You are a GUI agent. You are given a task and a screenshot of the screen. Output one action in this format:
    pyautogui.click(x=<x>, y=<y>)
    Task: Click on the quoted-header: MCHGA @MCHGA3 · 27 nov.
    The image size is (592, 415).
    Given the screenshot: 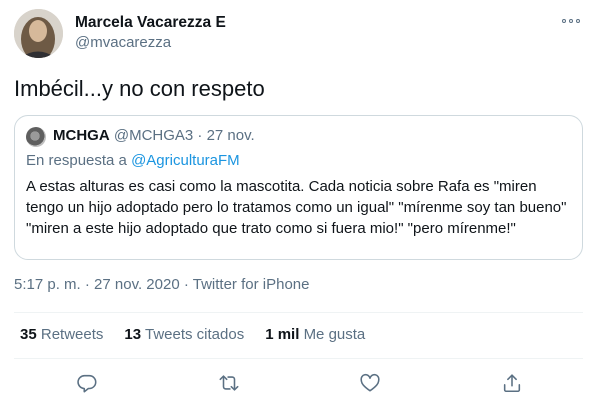 What is the action you would take?
    pyautogui.click(x=154, y=135)
    